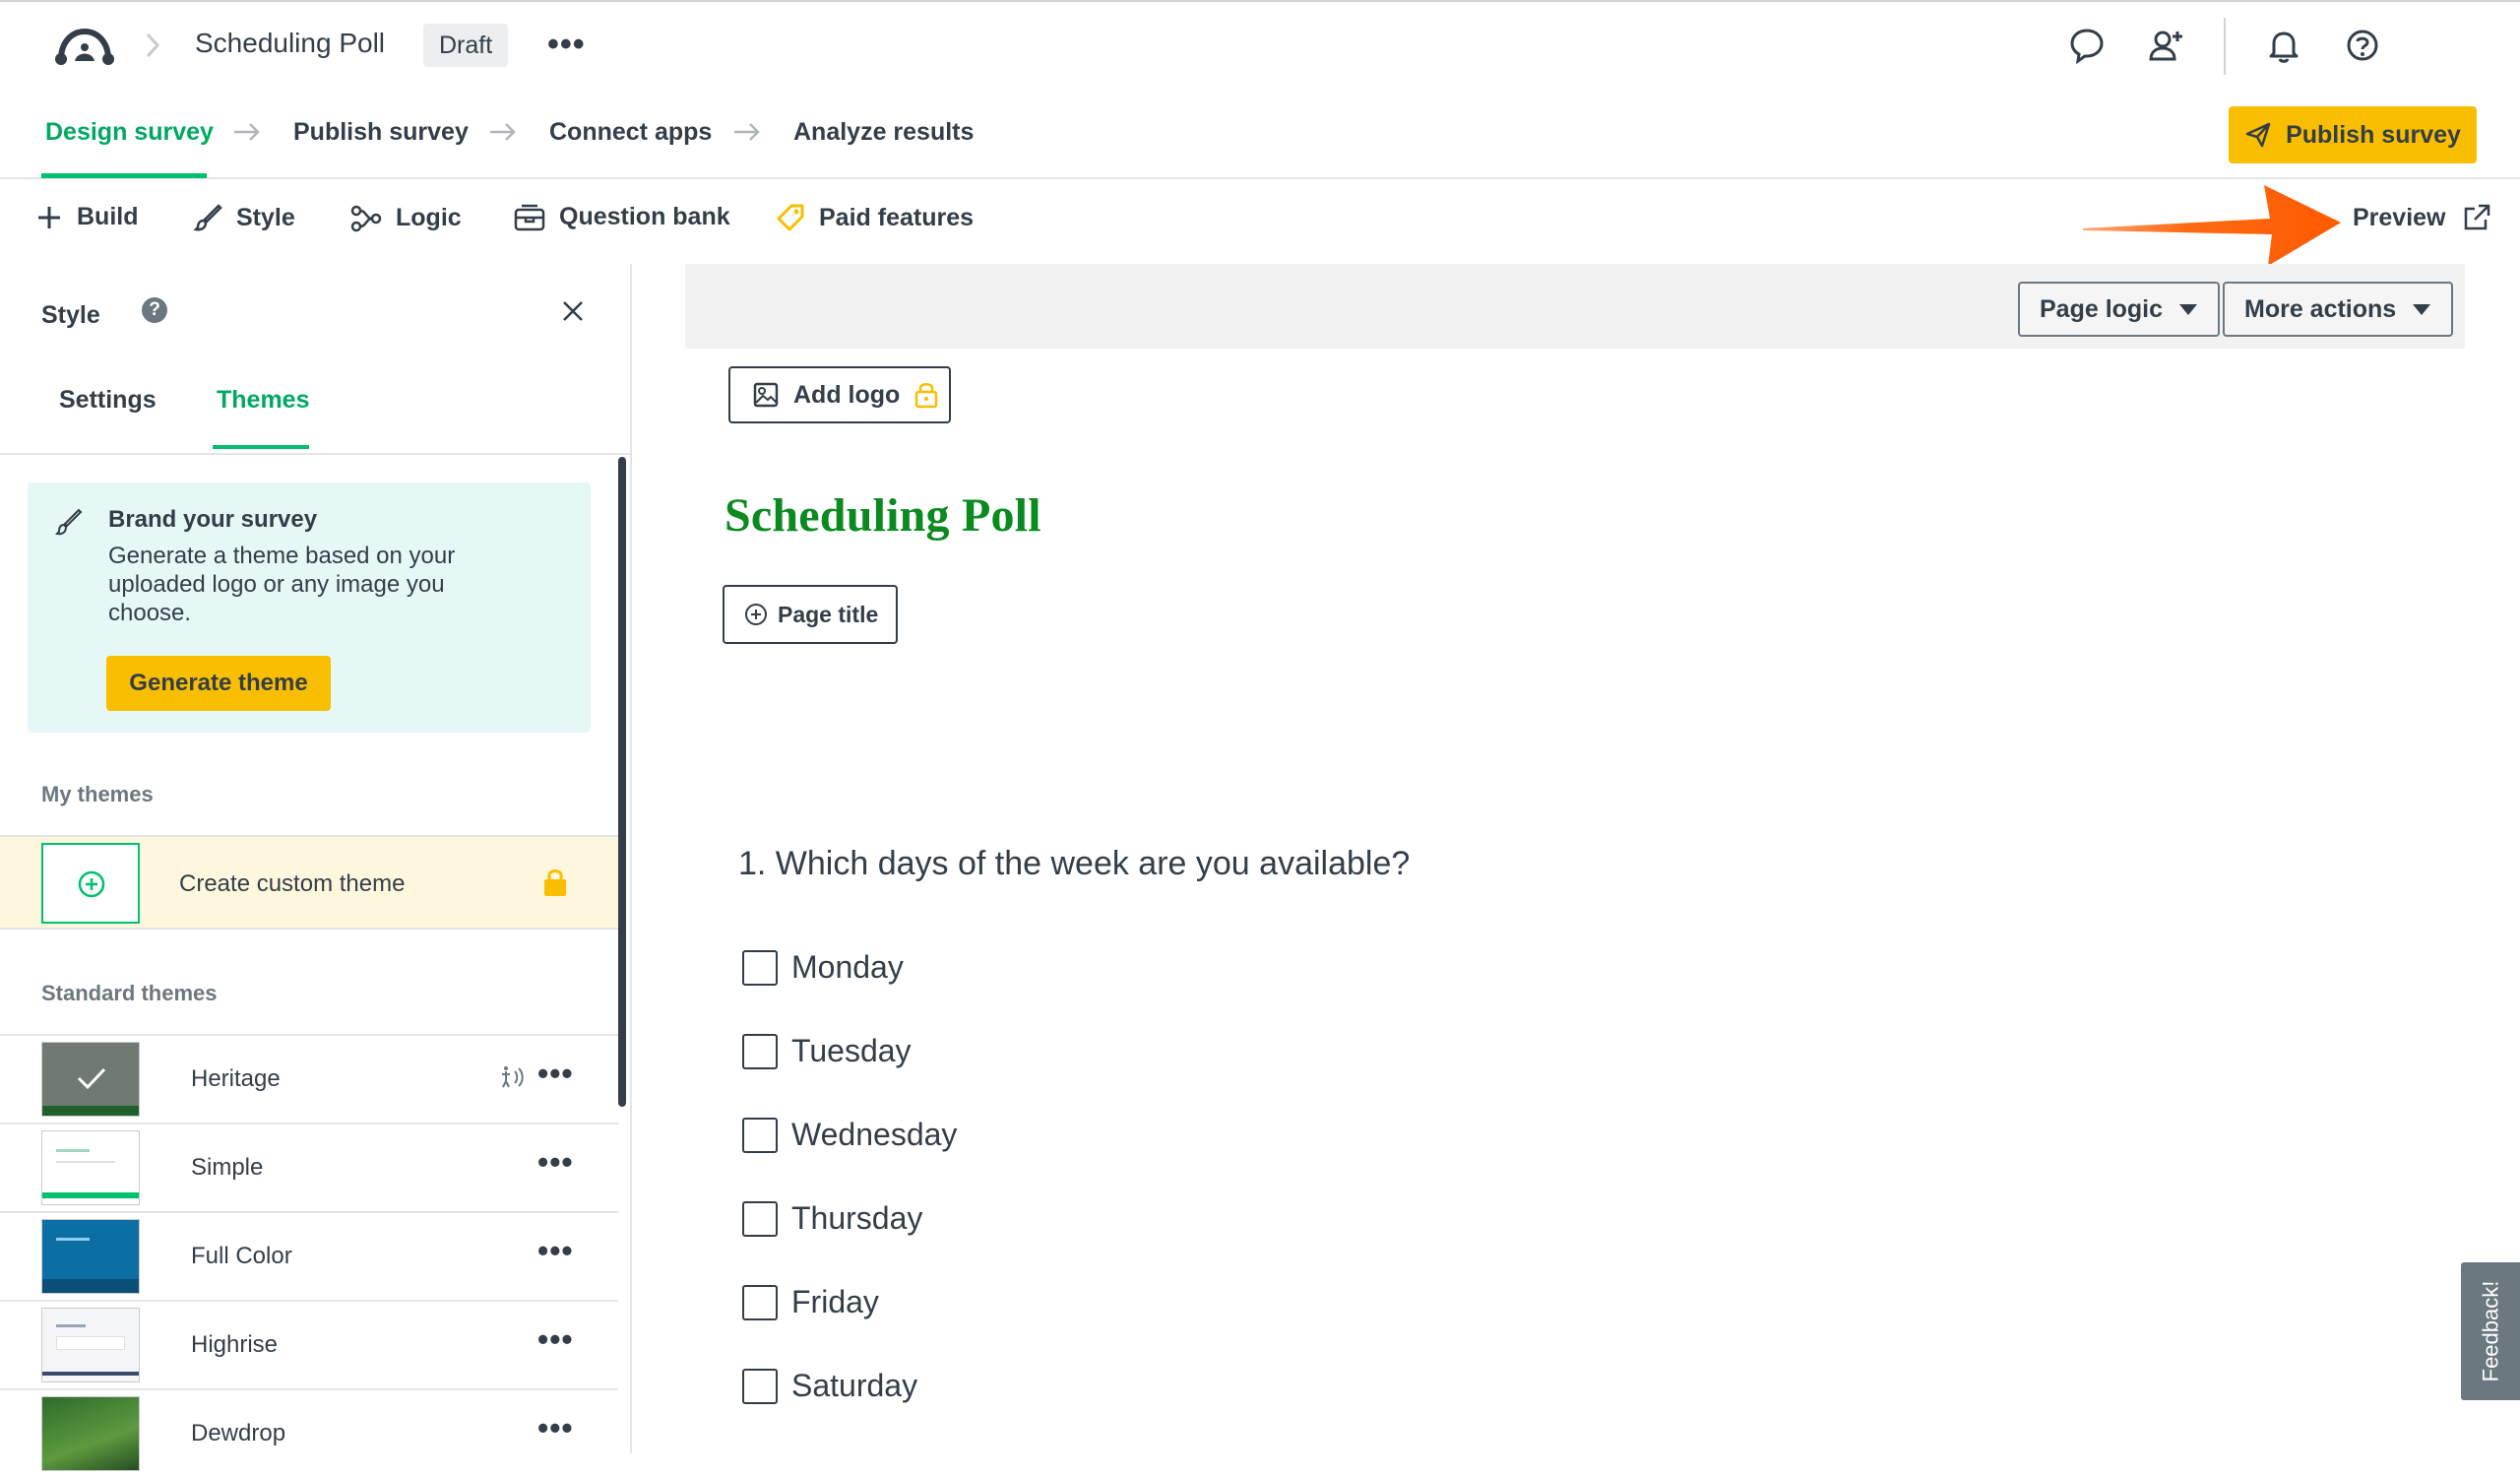  What do you see at coordinates (2225, 47) in the screenshot?
I see `header-divider` at bounding box center [2225, 47].